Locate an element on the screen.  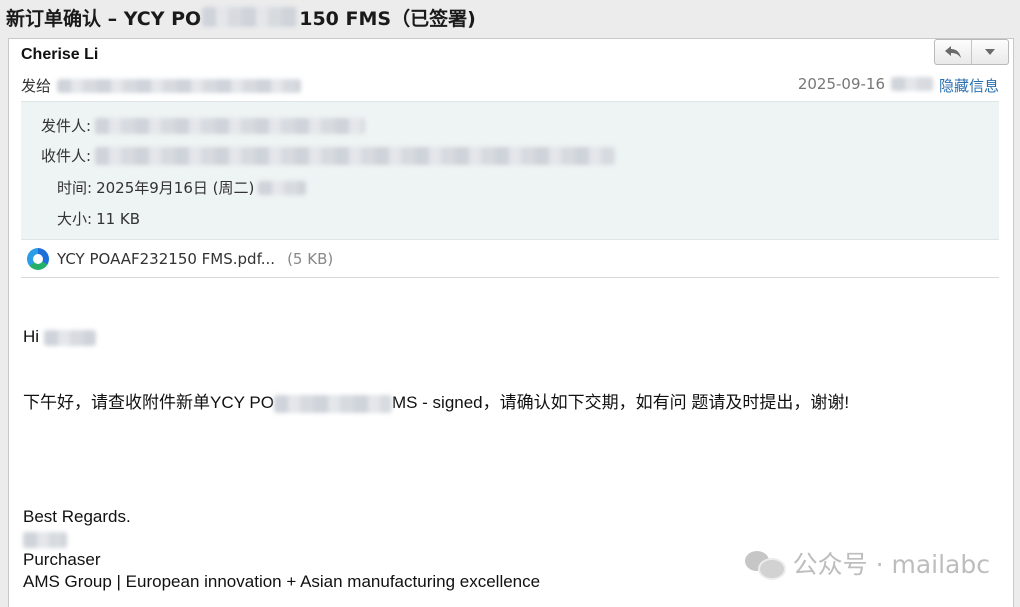
from-row: 发件人: is located at coordinates (203, 125).